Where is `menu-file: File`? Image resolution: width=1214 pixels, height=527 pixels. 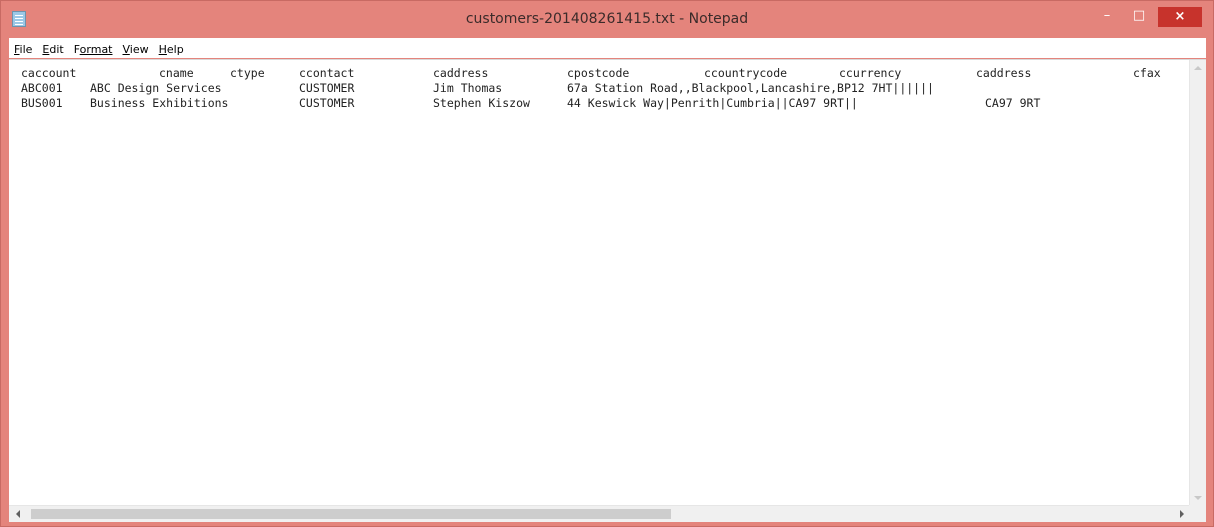
menu-file: File is located at coordinates (23, 50).